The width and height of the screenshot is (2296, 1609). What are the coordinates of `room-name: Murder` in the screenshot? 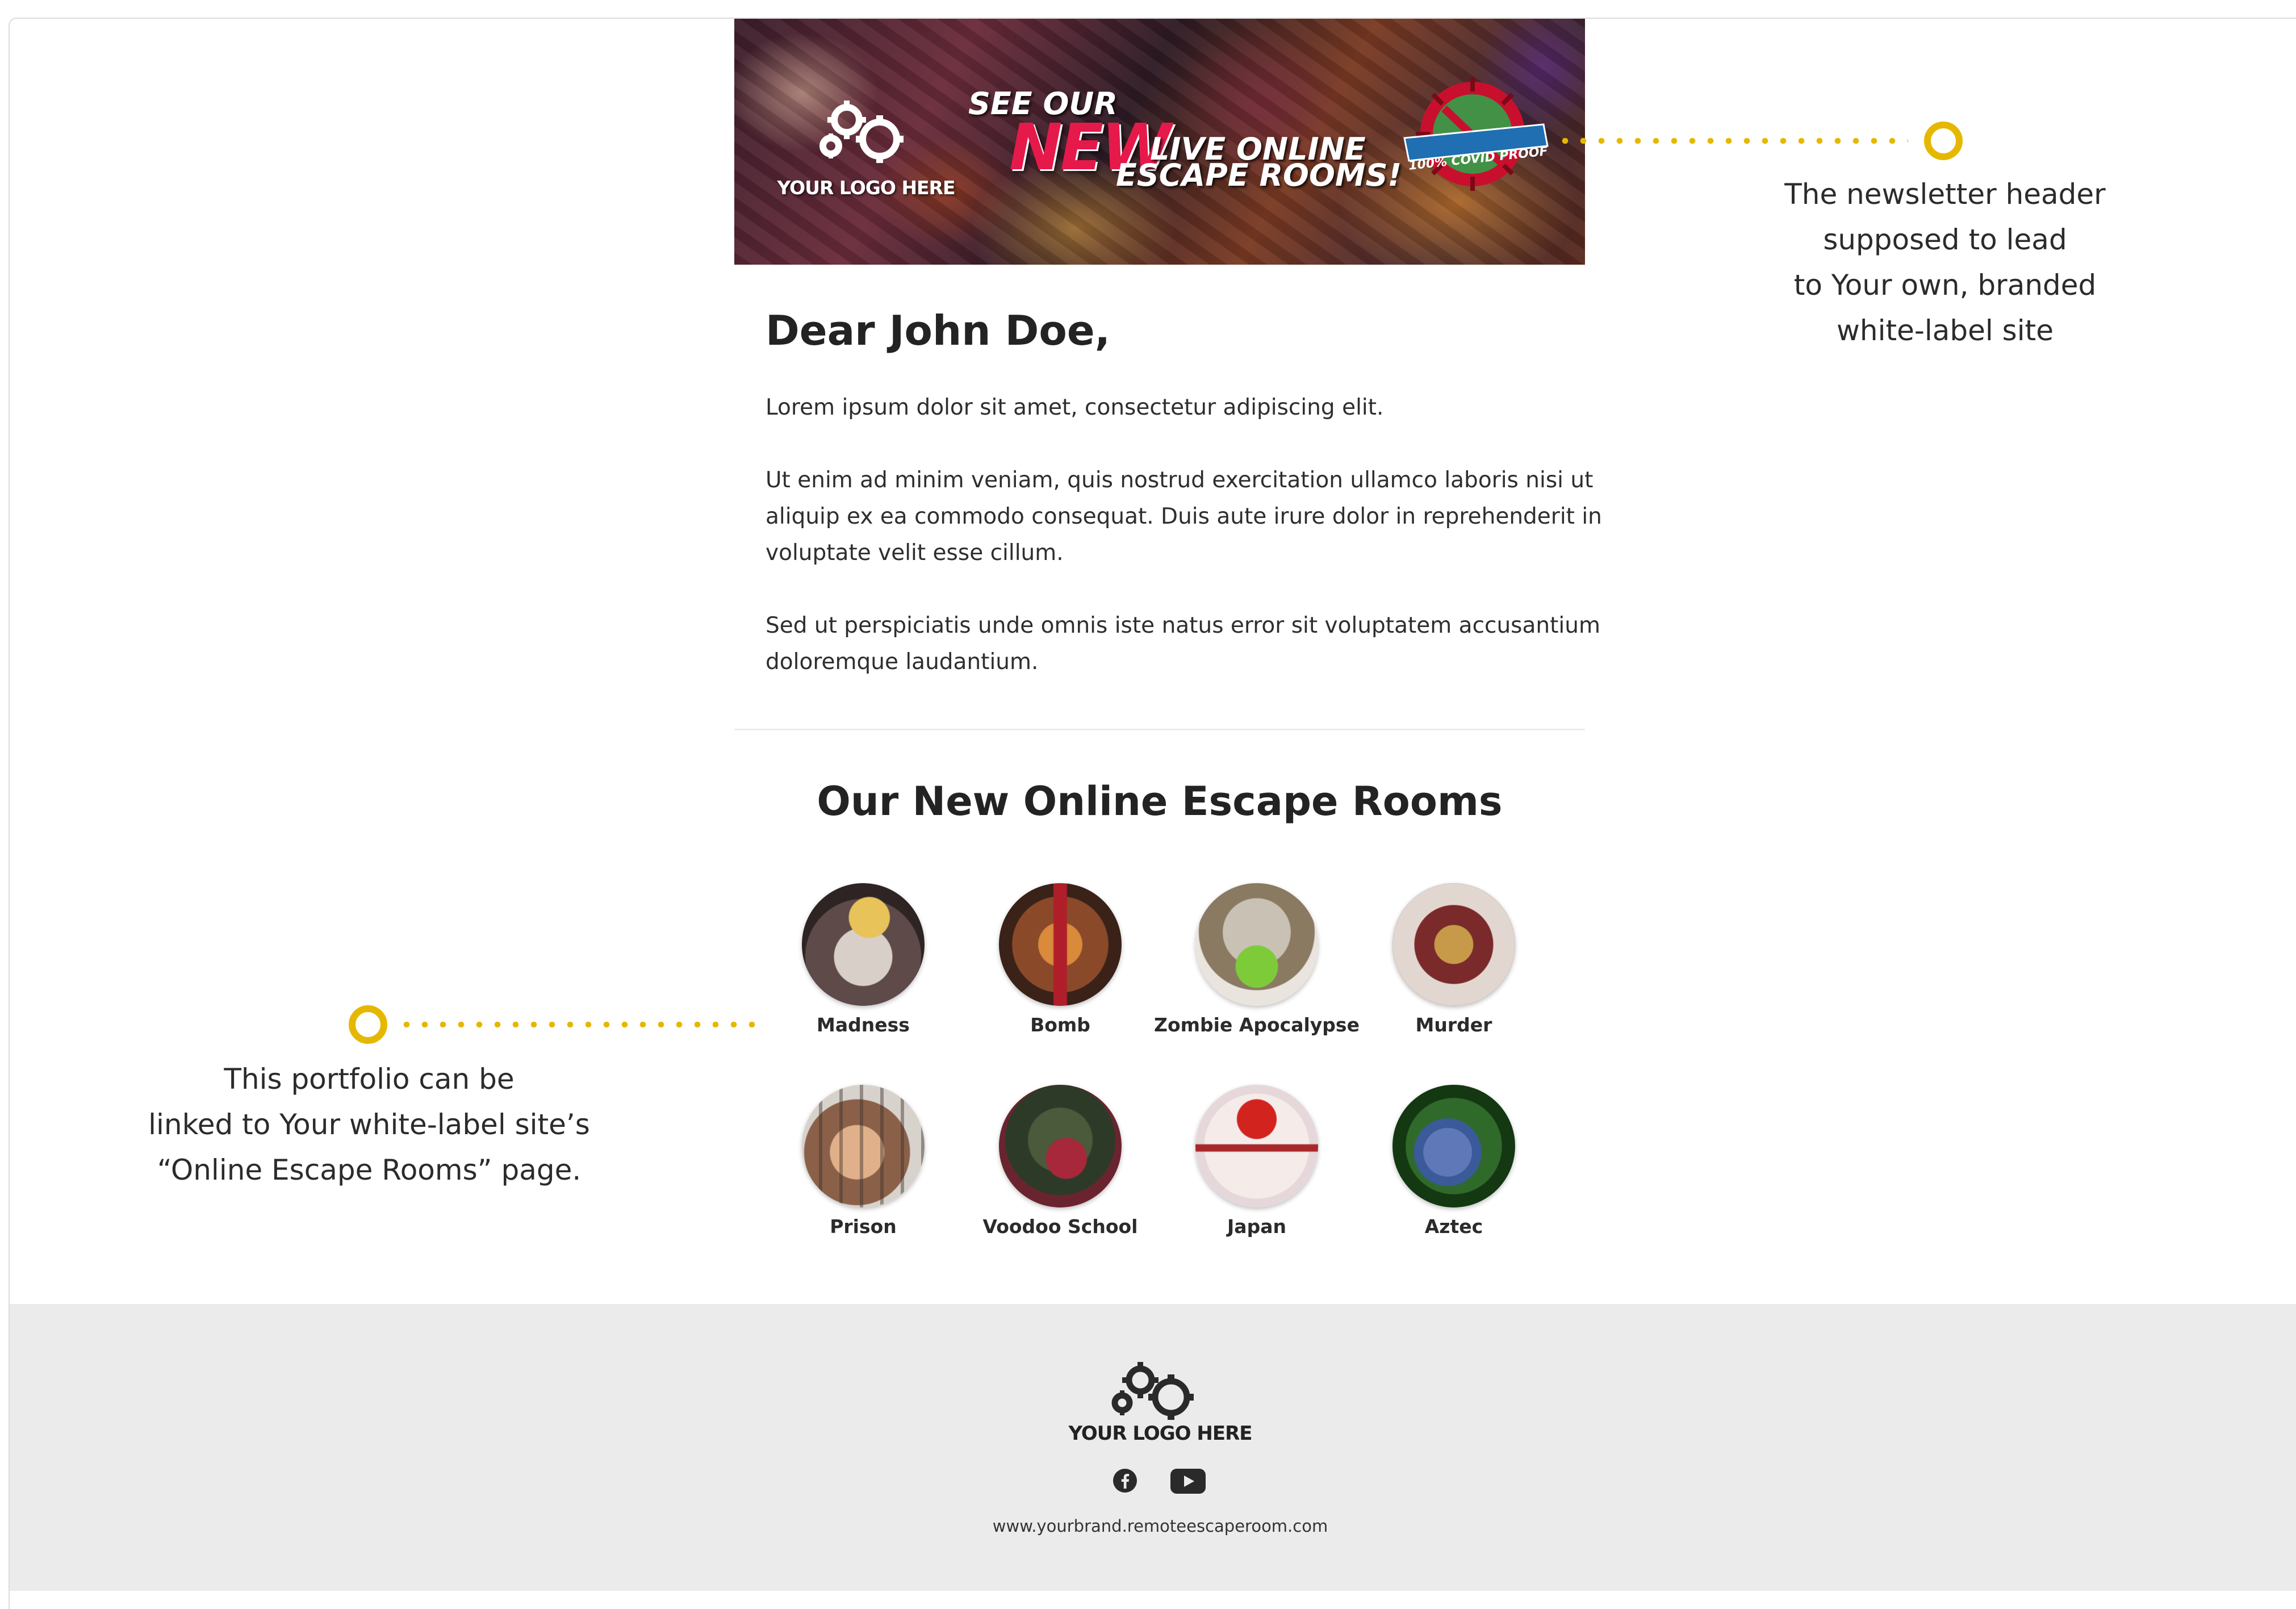 It's located at (1453, 1025).